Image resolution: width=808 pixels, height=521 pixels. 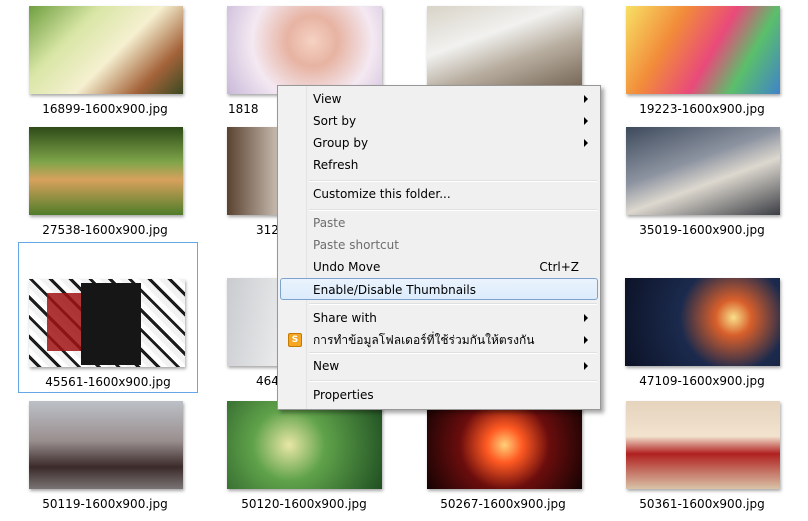 I want to click on file-item: 50361-1600x900.jpg, so click(x=702, y=455).